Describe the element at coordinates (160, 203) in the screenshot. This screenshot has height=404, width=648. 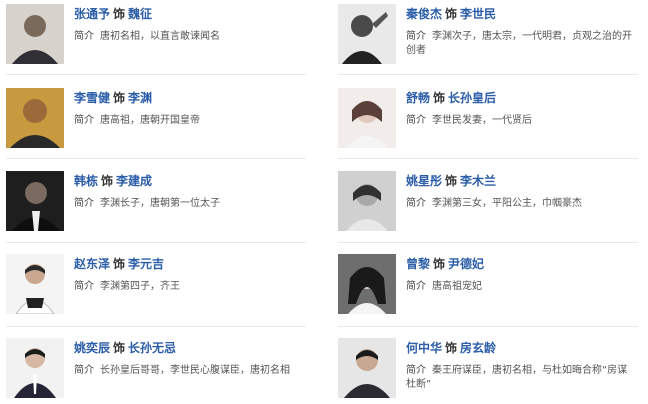
I see `intro-text: 李渊长子，唐朝第一位太子` at that location.